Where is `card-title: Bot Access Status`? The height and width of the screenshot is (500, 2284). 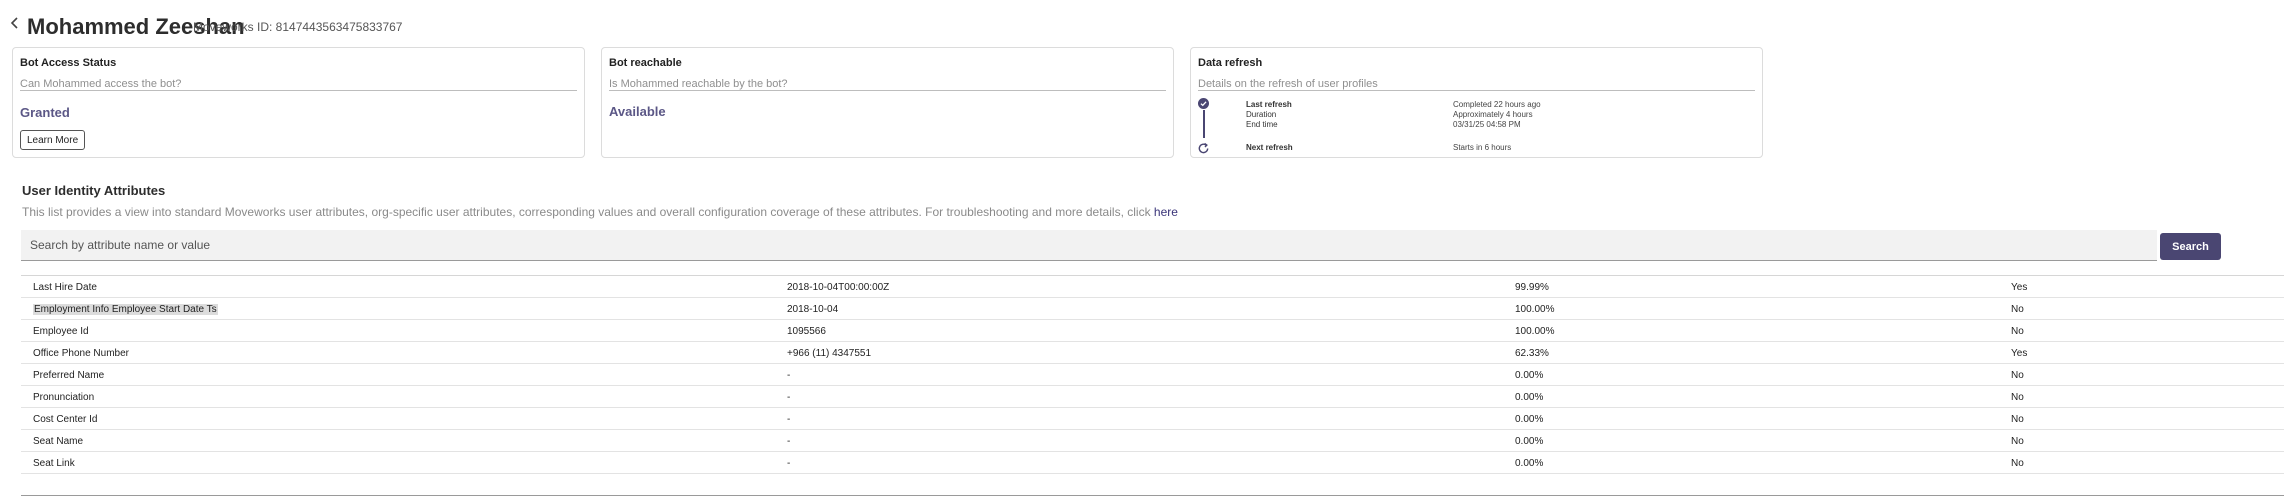 card-title: Bot Access Status is located at coordinates (68, 63).